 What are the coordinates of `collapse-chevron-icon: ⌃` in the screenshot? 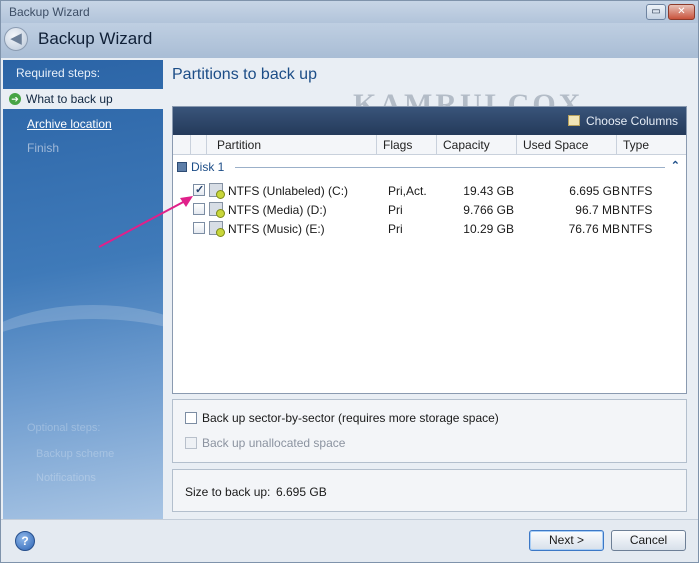 It's located at (675, 165).